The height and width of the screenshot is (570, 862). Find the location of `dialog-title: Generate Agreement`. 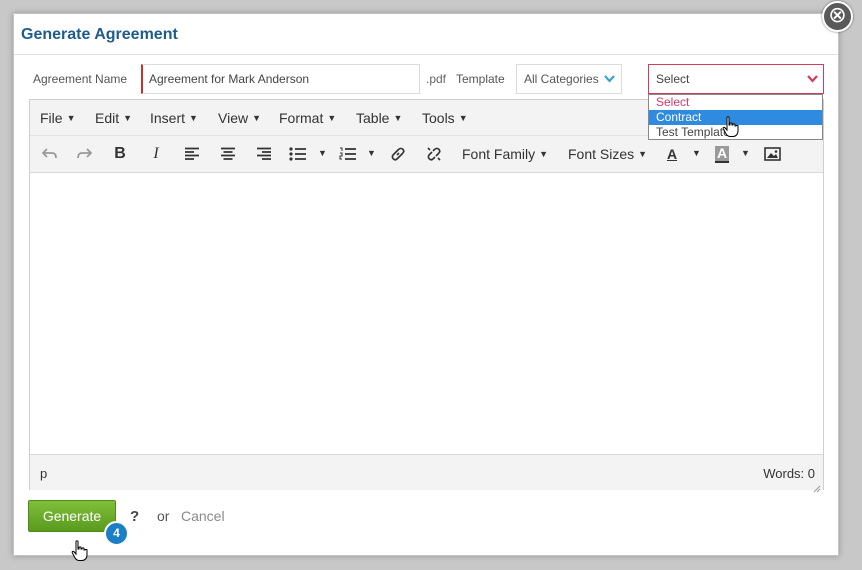

dialog-title: Generate Agreement is located at coordinates (99, 34).